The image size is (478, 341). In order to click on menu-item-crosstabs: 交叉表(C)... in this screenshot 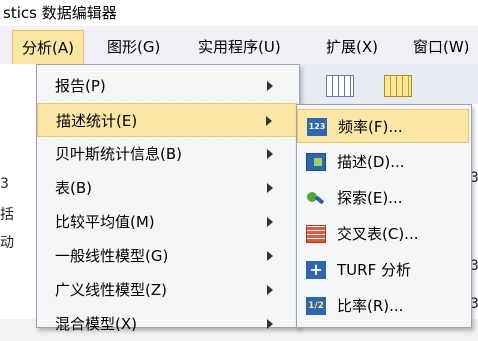, I will do `click(383, 234)`.